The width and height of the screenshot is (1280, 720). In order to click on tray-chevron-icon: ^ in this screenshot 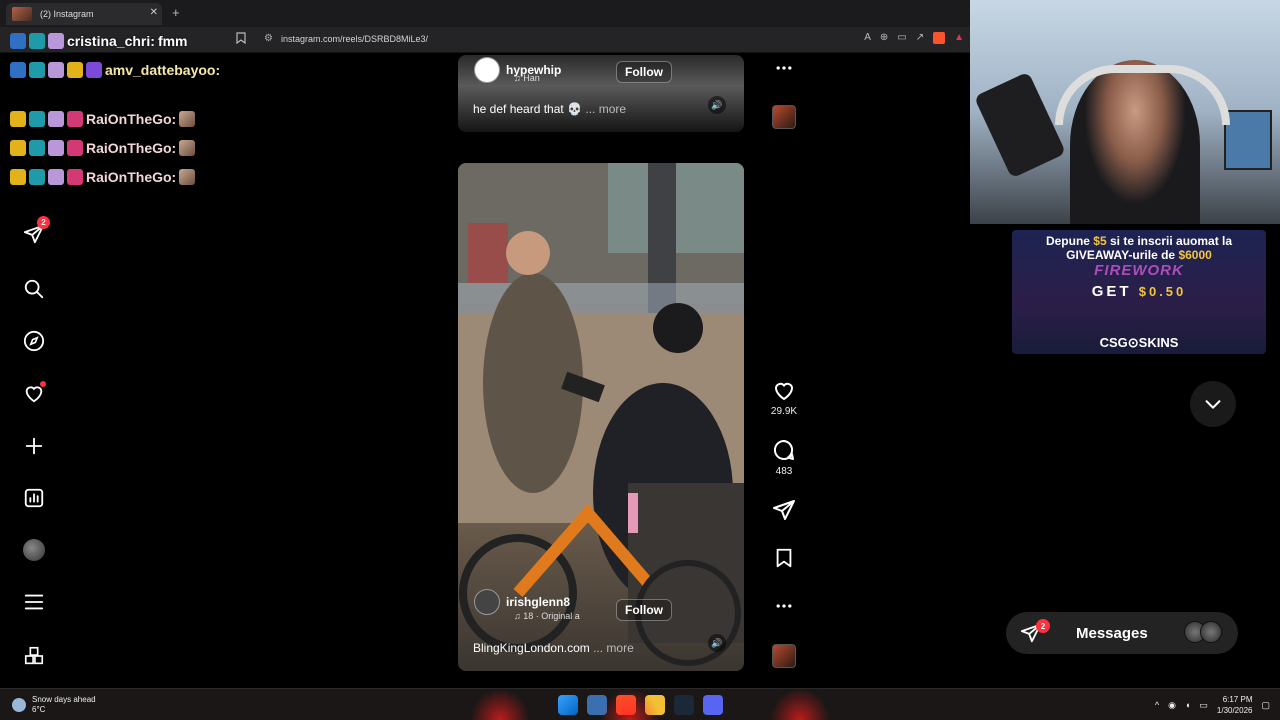, I will do `click(1157, 705)`.